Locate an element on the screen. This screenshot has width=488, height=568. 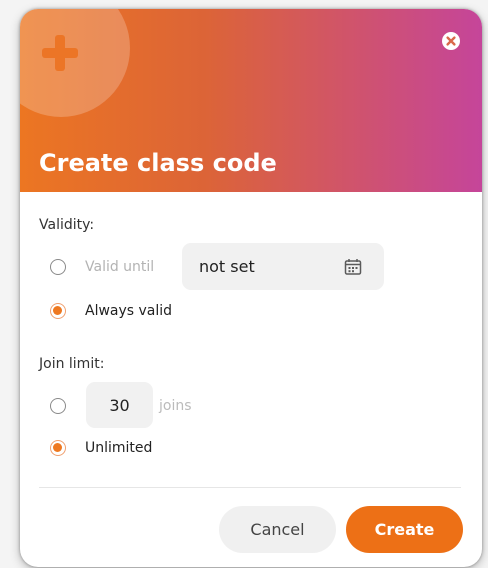
joins-unit-label: joins is located at coordinates (175, 406).